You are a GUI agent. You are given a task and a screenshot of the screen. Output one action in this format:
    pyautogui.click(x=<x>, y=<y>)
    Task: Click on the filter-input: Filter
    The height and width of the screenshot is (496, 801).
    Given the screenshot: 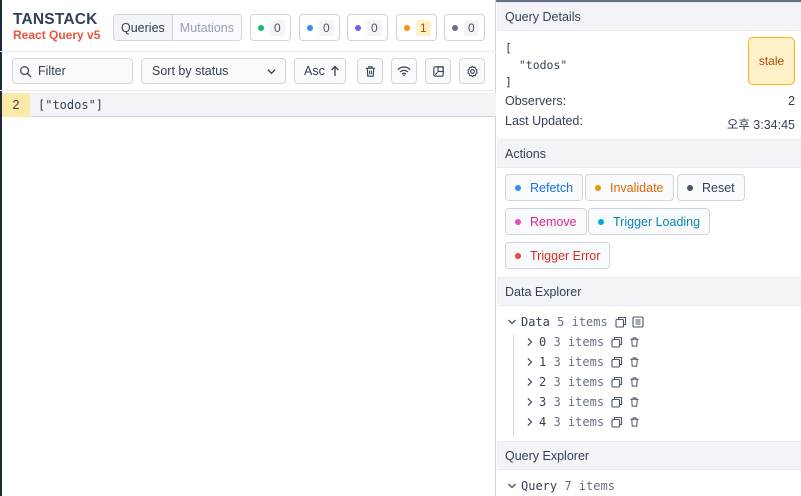 What is the action you would take?
    pyautogui.click(x=72, y=71)
    